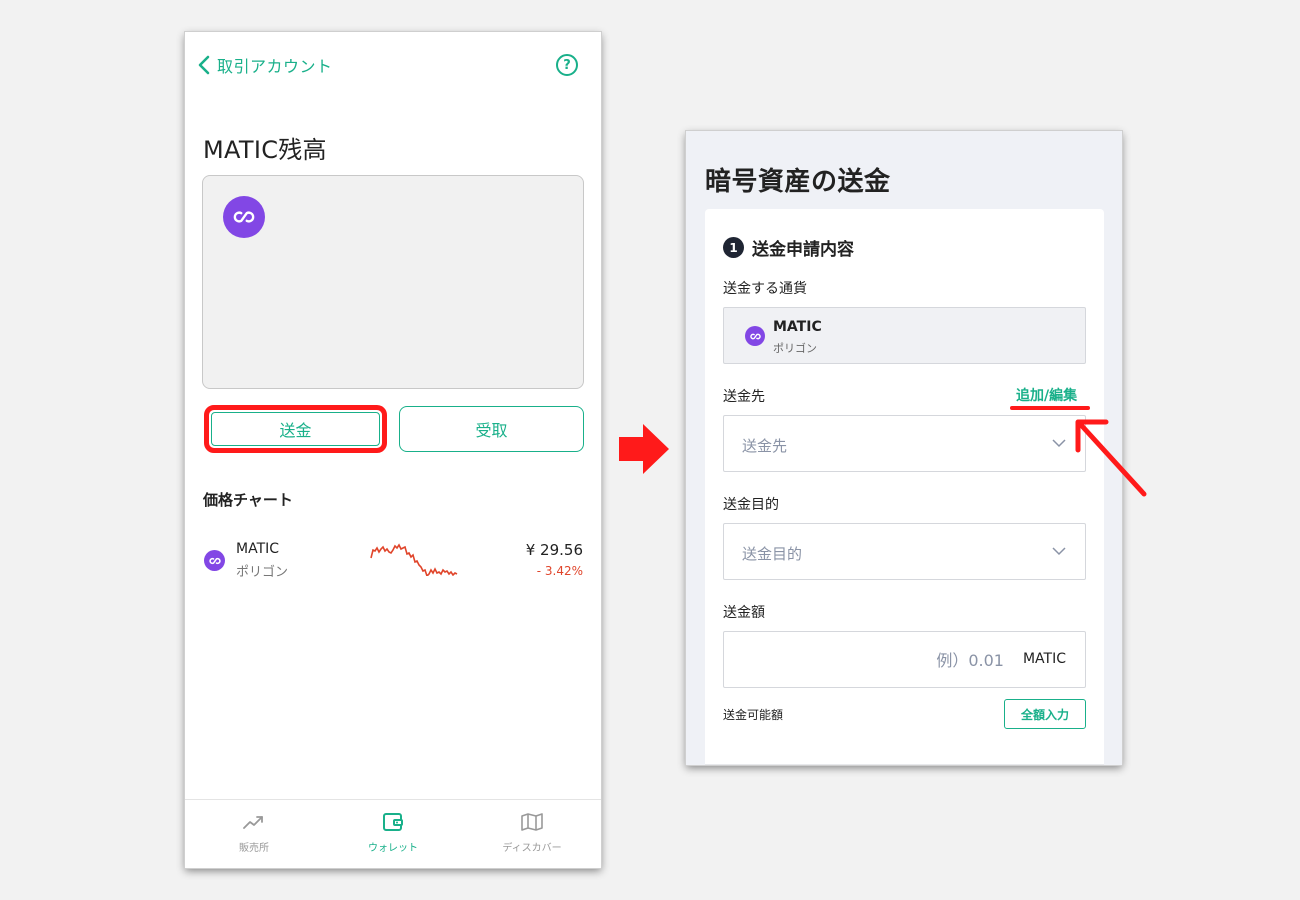  I want to click on add-edit-destination-link: 追加/編集, so click(1046, 395).